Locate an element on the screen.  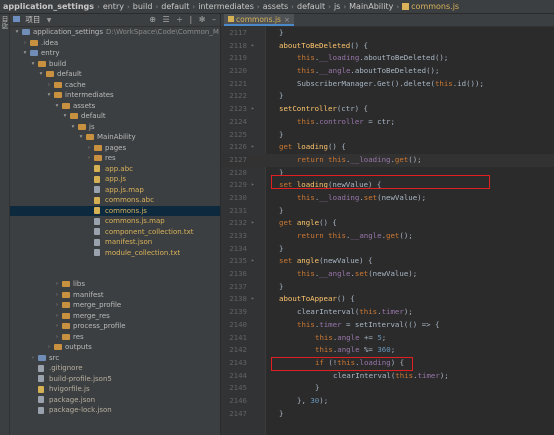
code-line: 2130 this.__loading.set(newValue); is located at coordinates (387, 198).